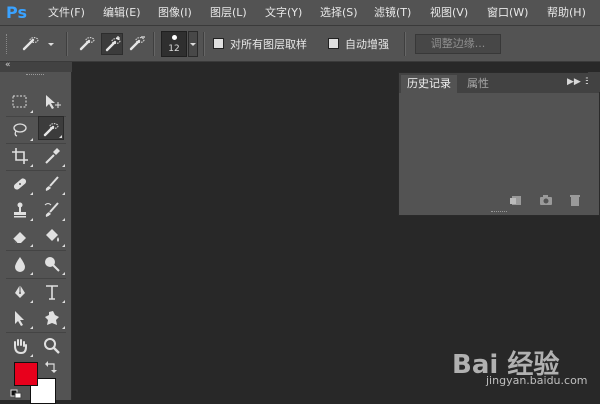 The width and height of the screenshot is (600, 404). What do you see at coordinates (499, 201) in the screenshot?
I see `panel-footer` at bounding box center [499, 201].